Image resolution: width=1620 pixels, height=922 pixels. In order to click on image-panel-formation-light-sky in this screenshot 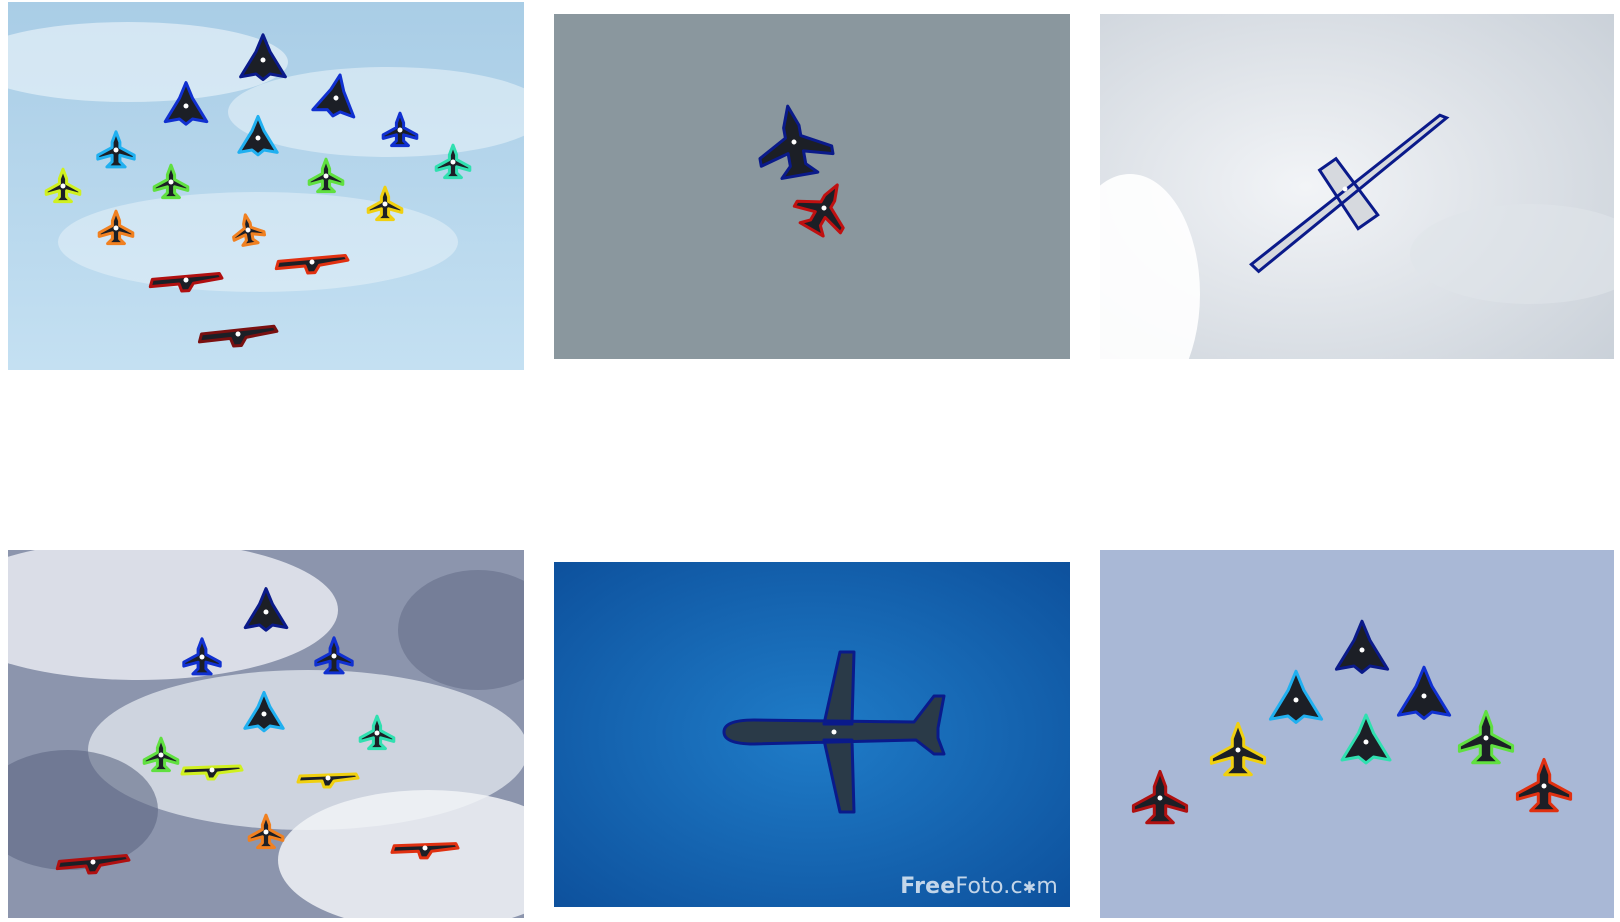, I will do `click(266, 186)`.